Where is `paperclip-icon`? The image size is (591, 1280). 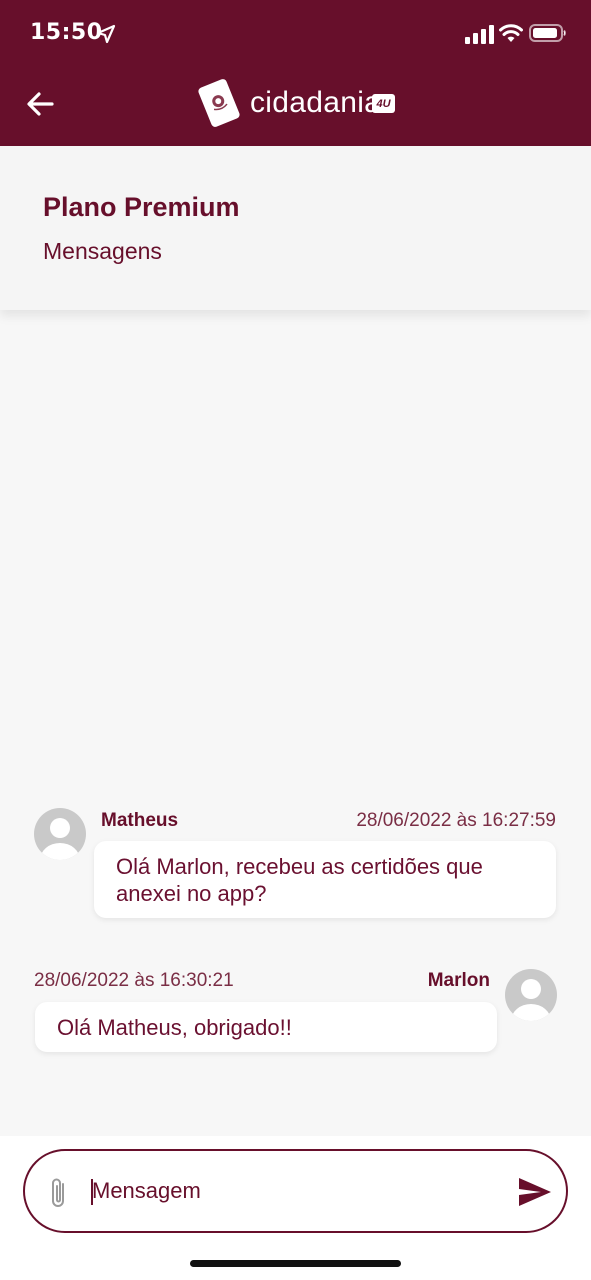 paperclip-icon is located at coordinates (59, 1193).